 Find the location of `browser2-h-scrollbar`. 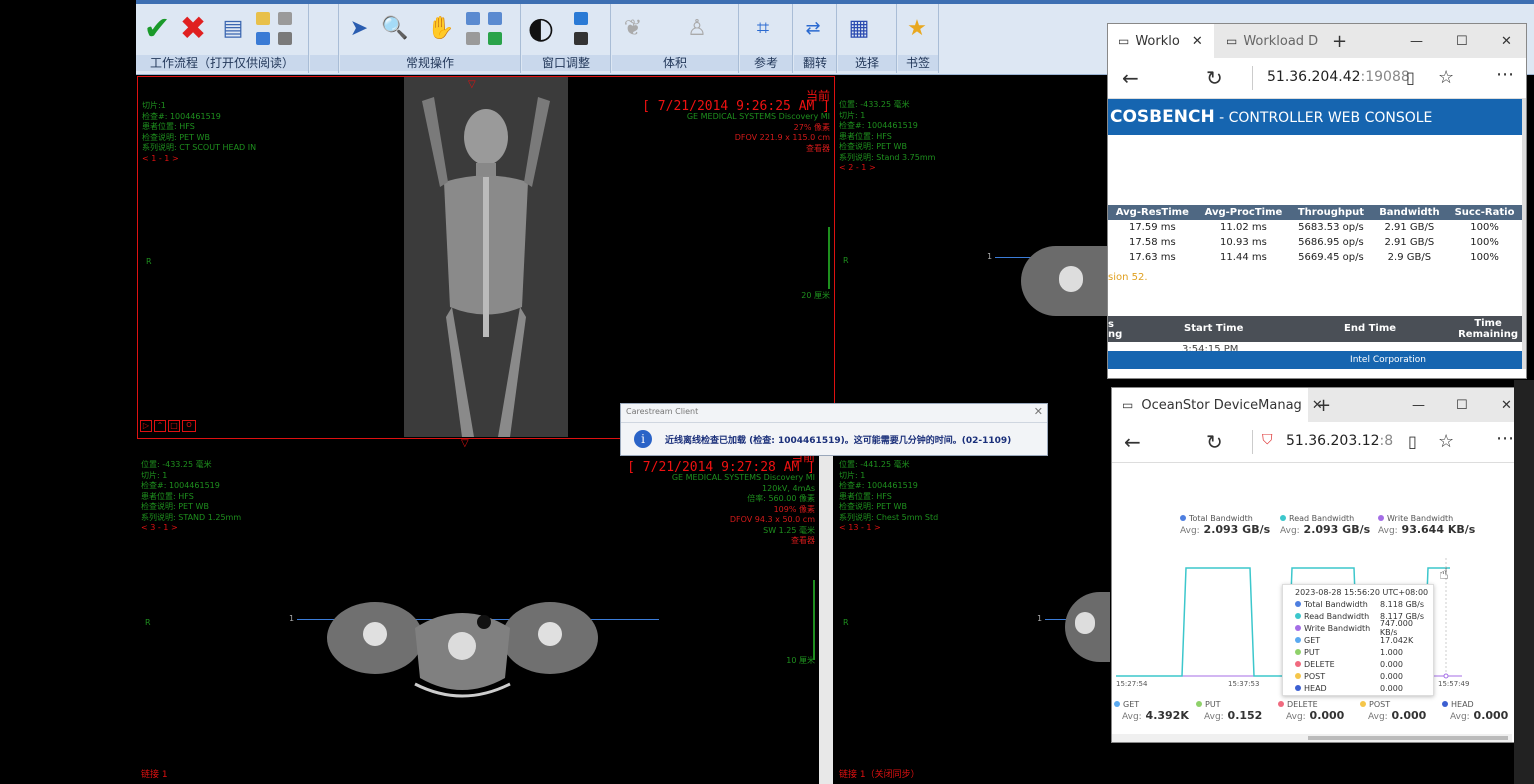

browser2-h-scrollbar is located at coordinates (1312, 738).